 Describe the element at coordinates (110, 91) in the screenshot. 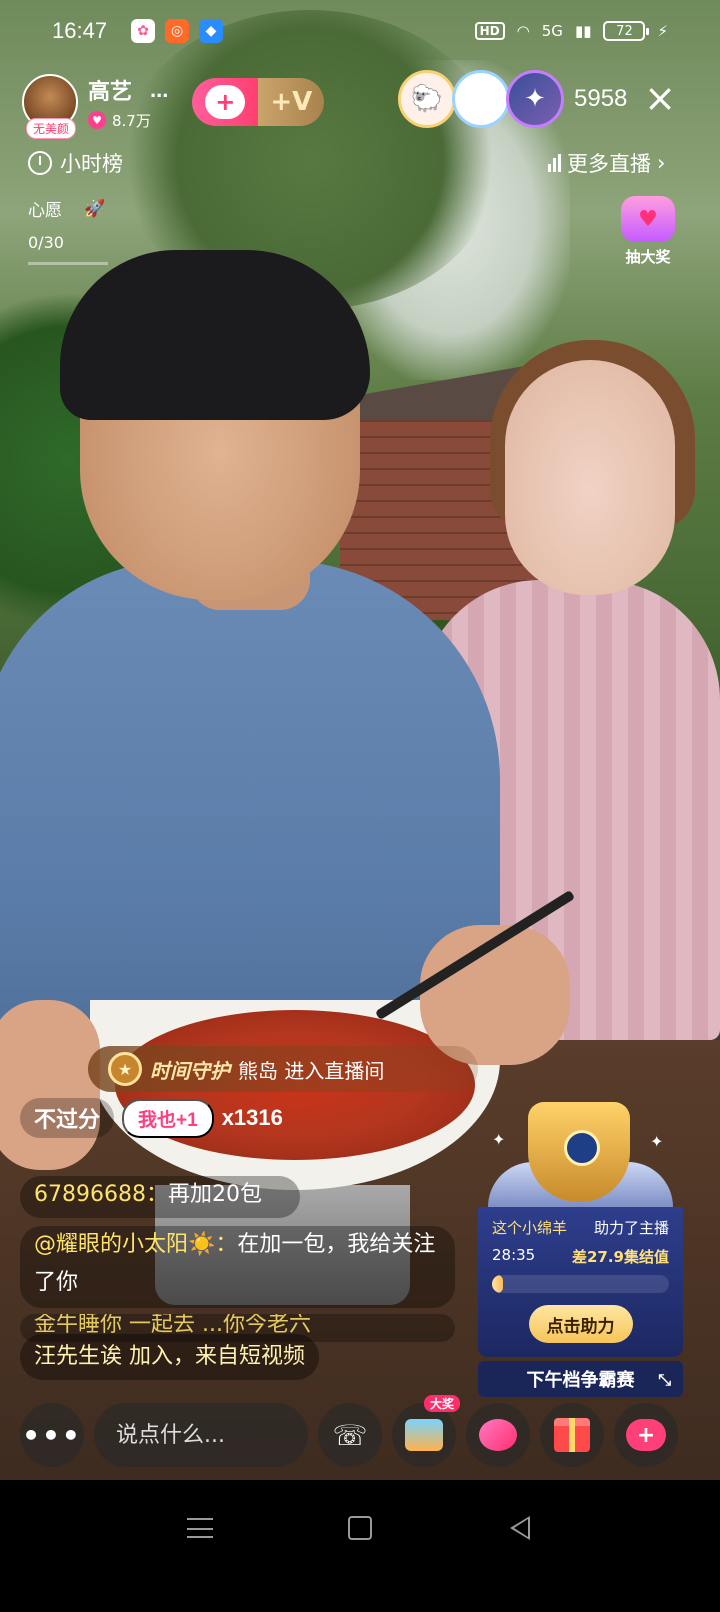

I see `host-name-text: 高艺` at that location.